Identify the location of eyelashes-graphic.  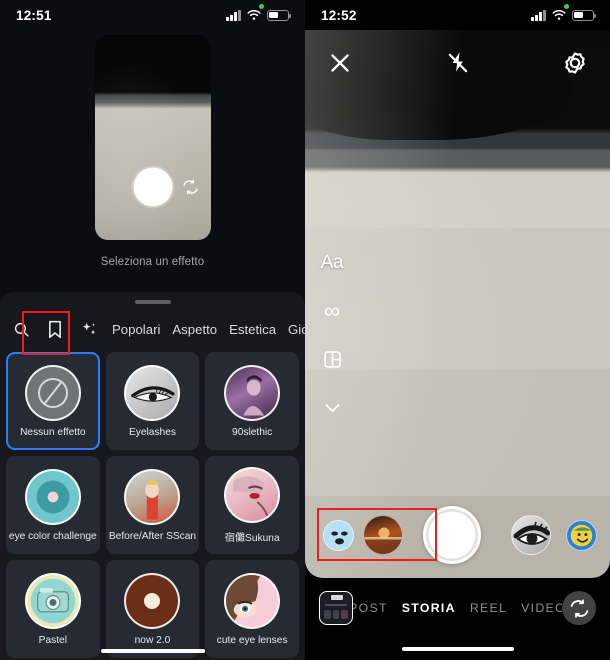
(531, 533).